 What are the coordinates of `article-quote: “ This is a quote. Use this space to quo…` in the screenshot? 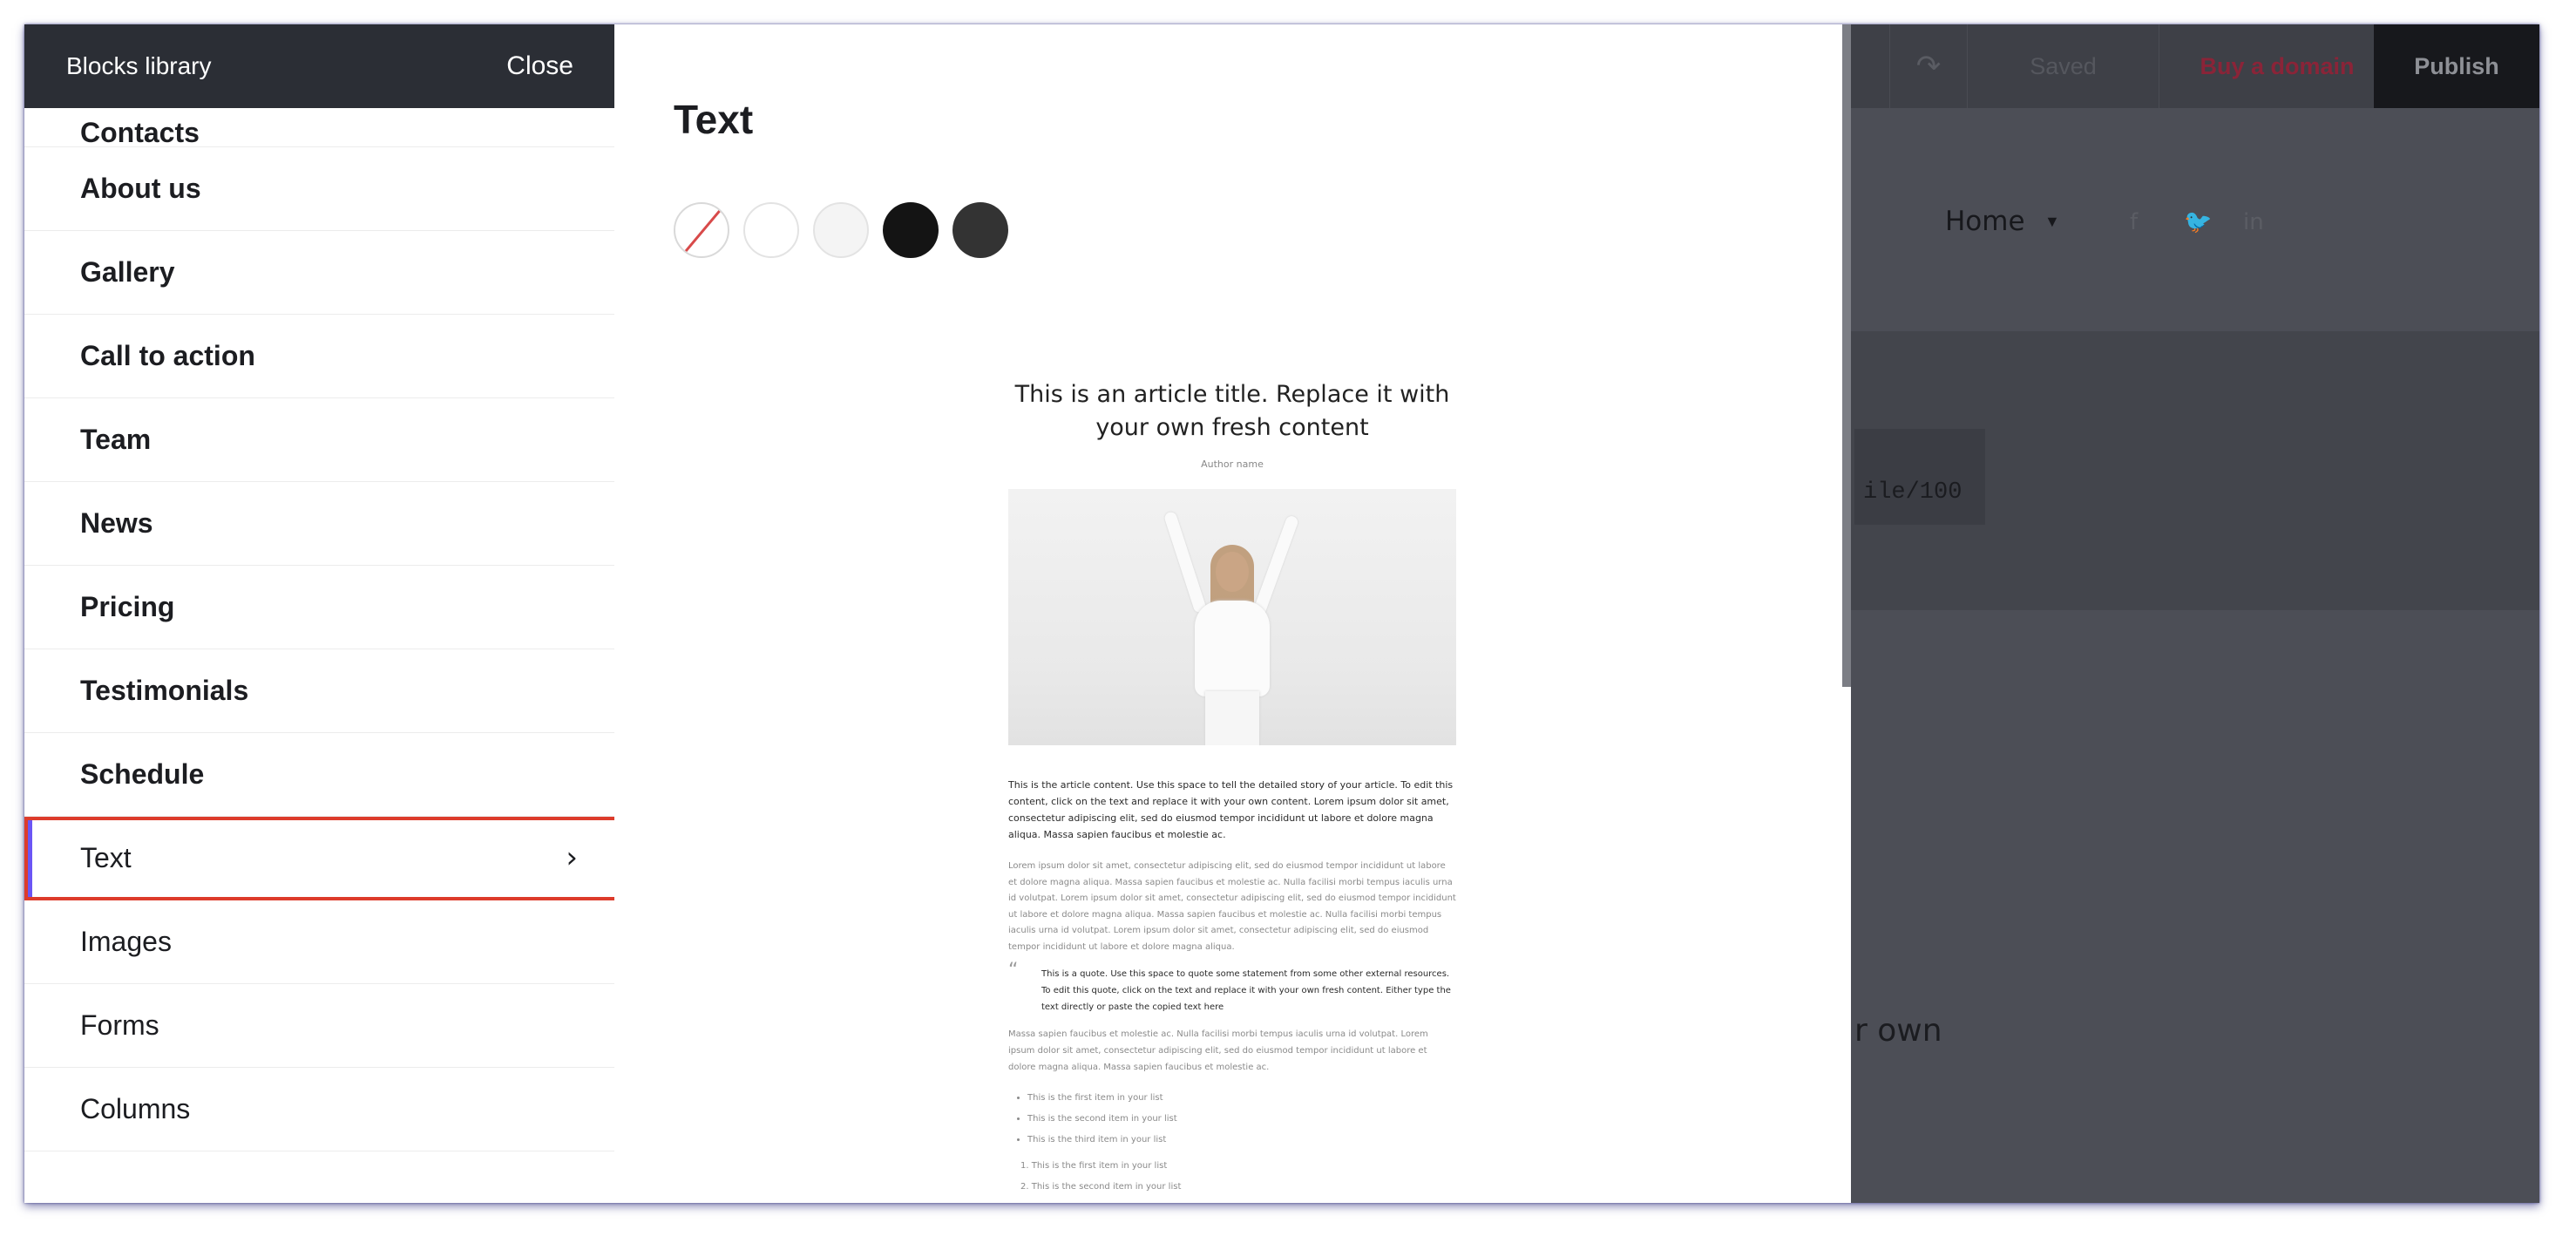 It's located at (1232, 988).